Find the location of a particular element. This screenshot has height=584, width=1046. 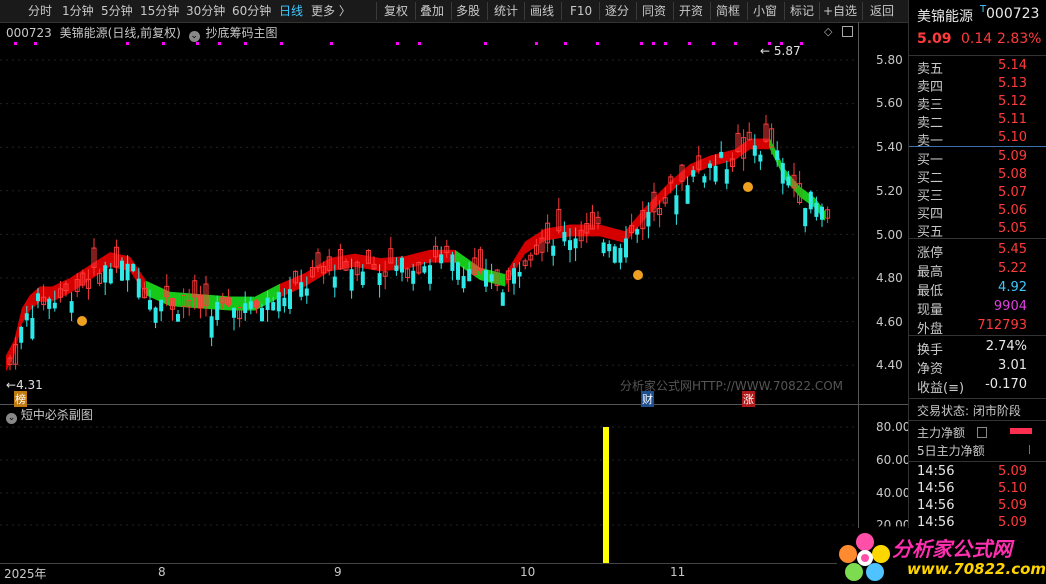

bid-price: 5.06 is located at coordinates (1012, 210).